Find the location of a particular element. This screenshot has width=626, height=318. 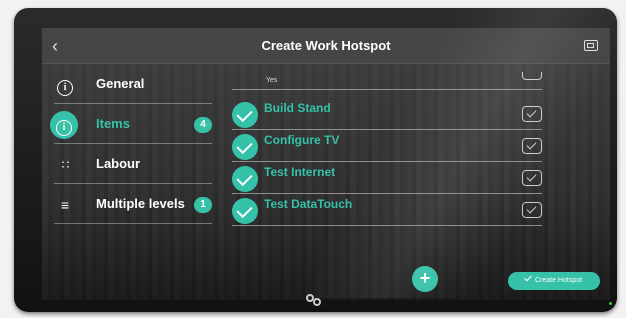

sidebar-item-label: Multiple levels is located at coordinates (140, 203).